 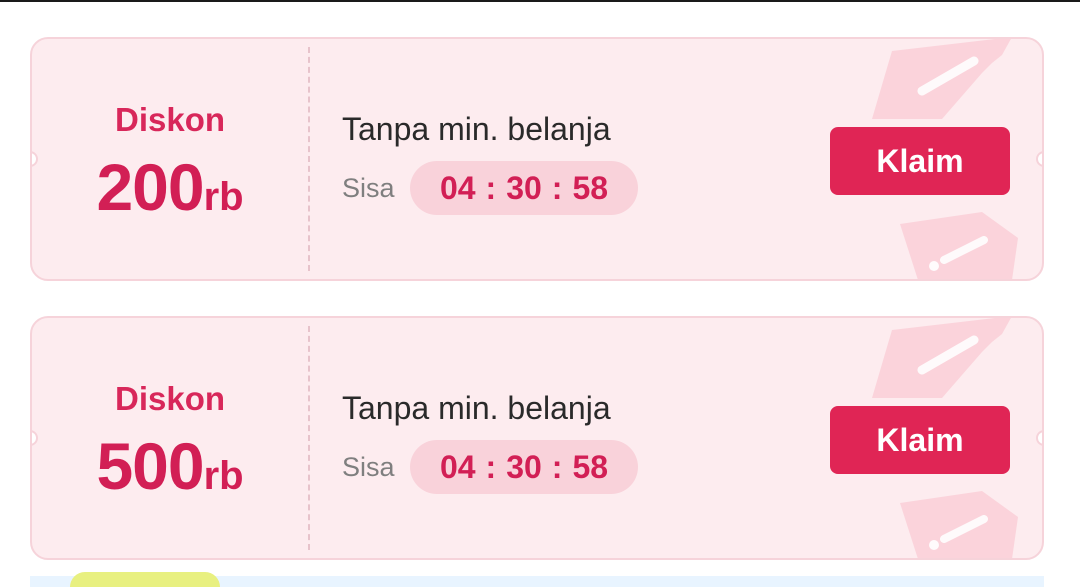 I want to click on discount-amount-value: 500, so click(x=150, y=466).